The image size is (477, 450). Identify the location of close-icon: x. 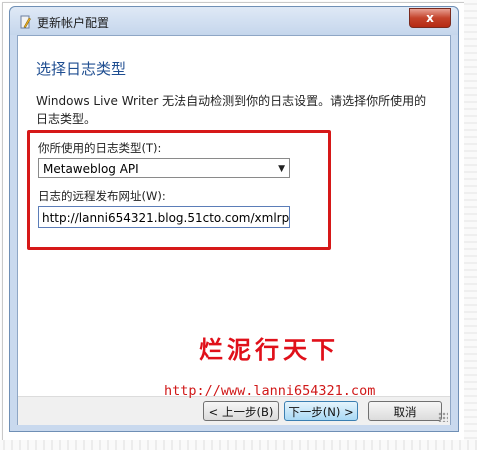
(430, 18).